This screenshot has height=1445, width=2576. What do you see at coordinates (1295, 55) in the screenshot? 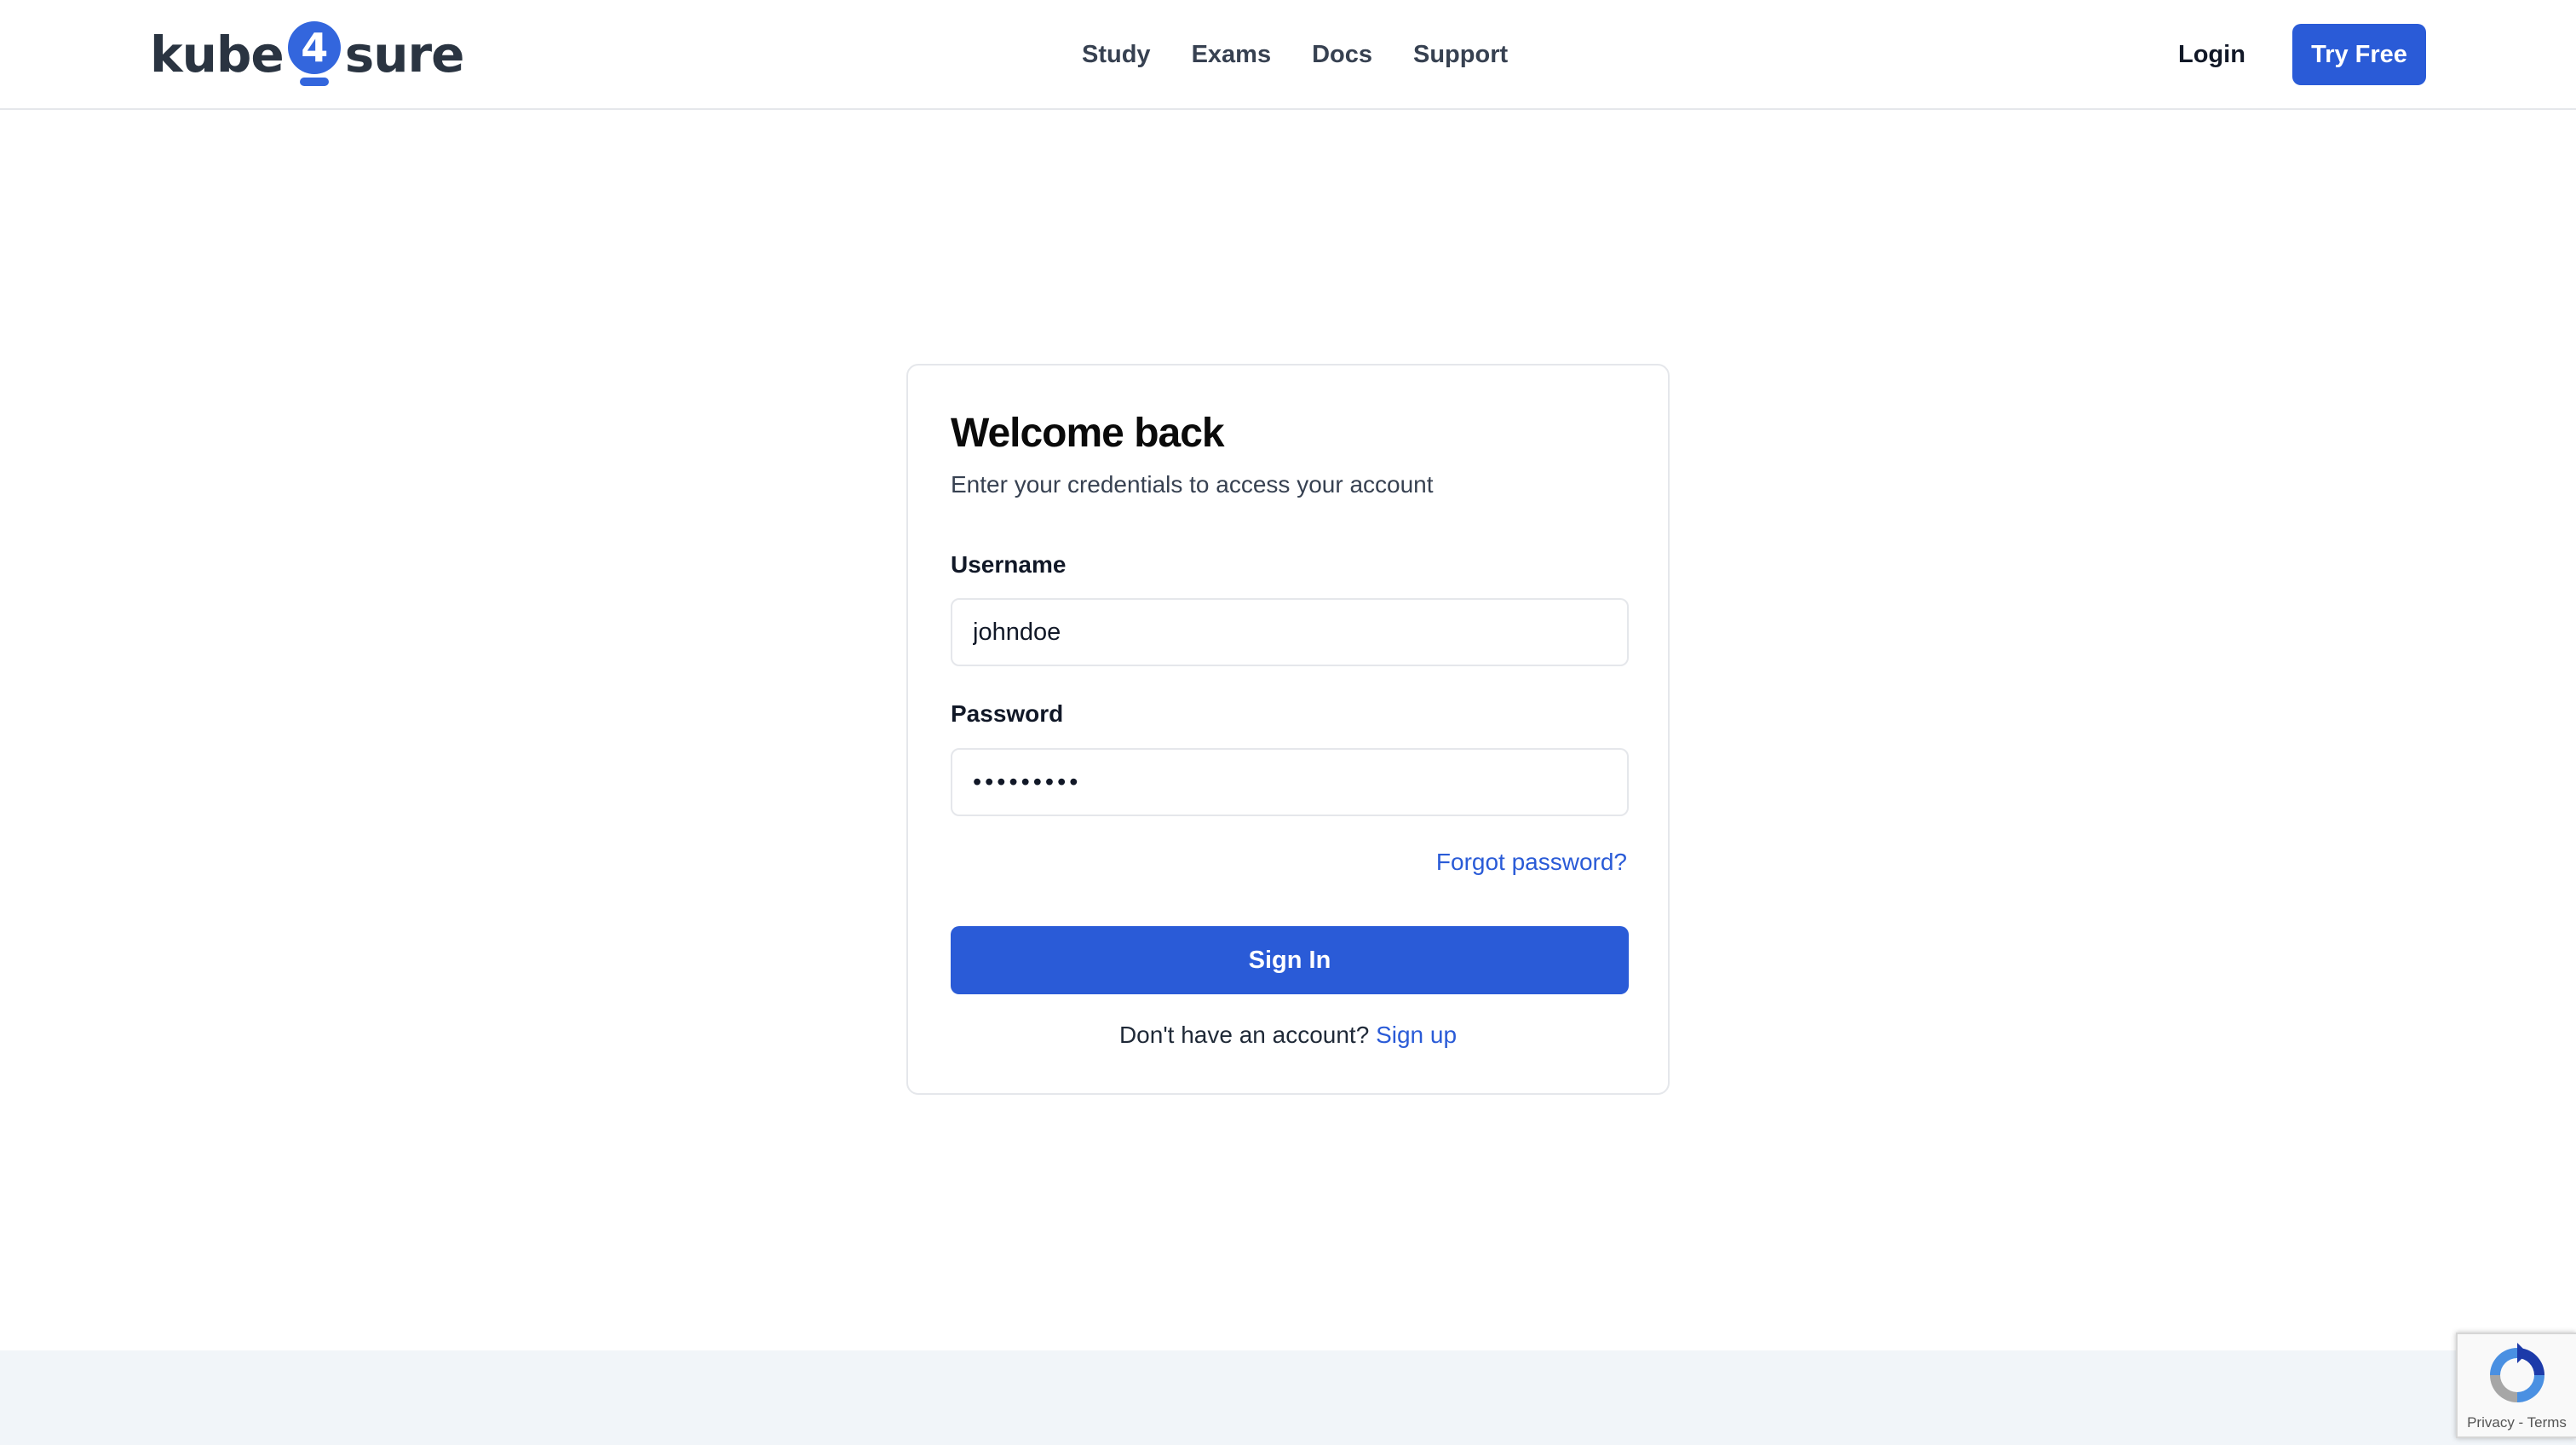
I see `main-nav: Study Exams Docs Support` at bounding box center [1295, 55].